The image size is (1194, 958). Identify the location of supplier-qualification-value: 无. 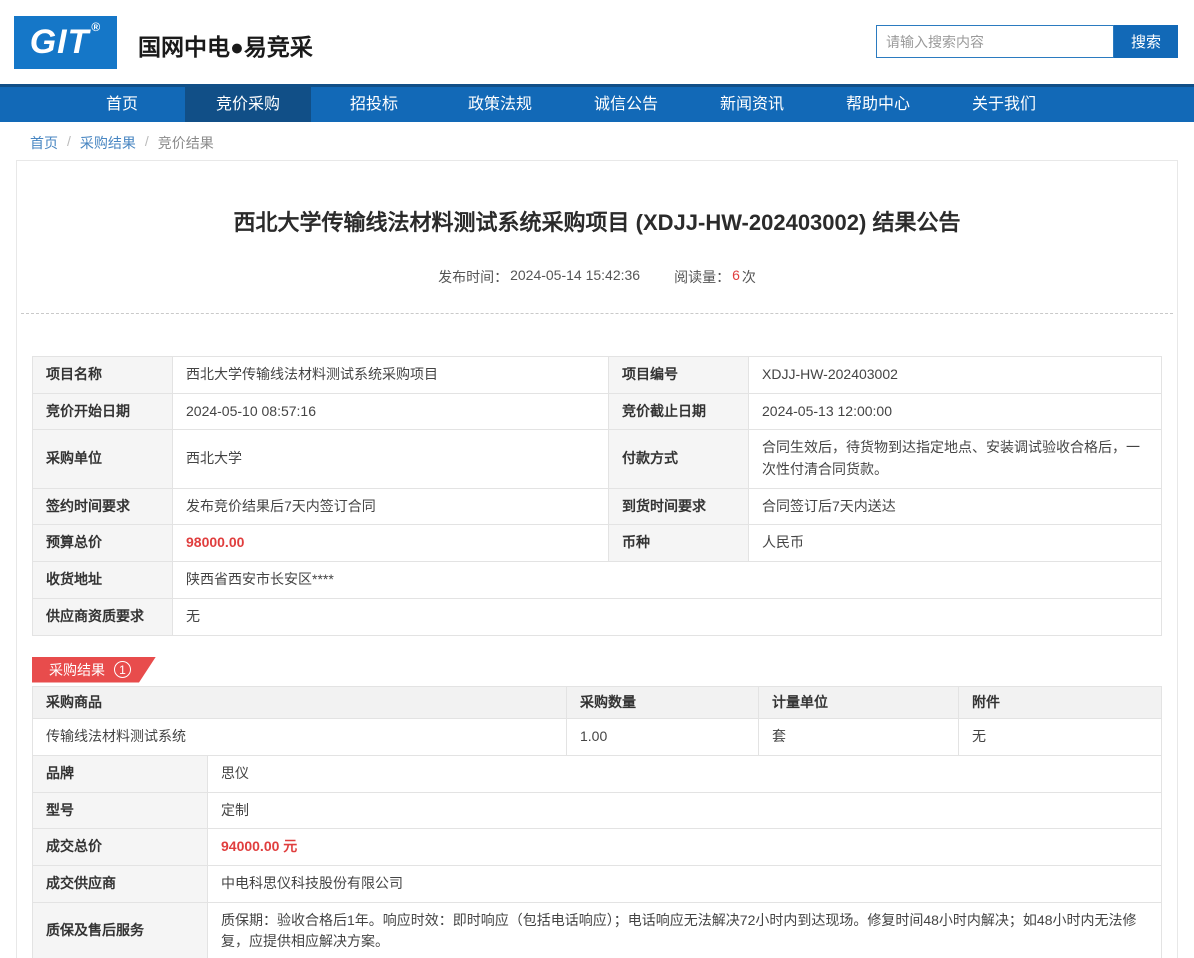
(667, 616).